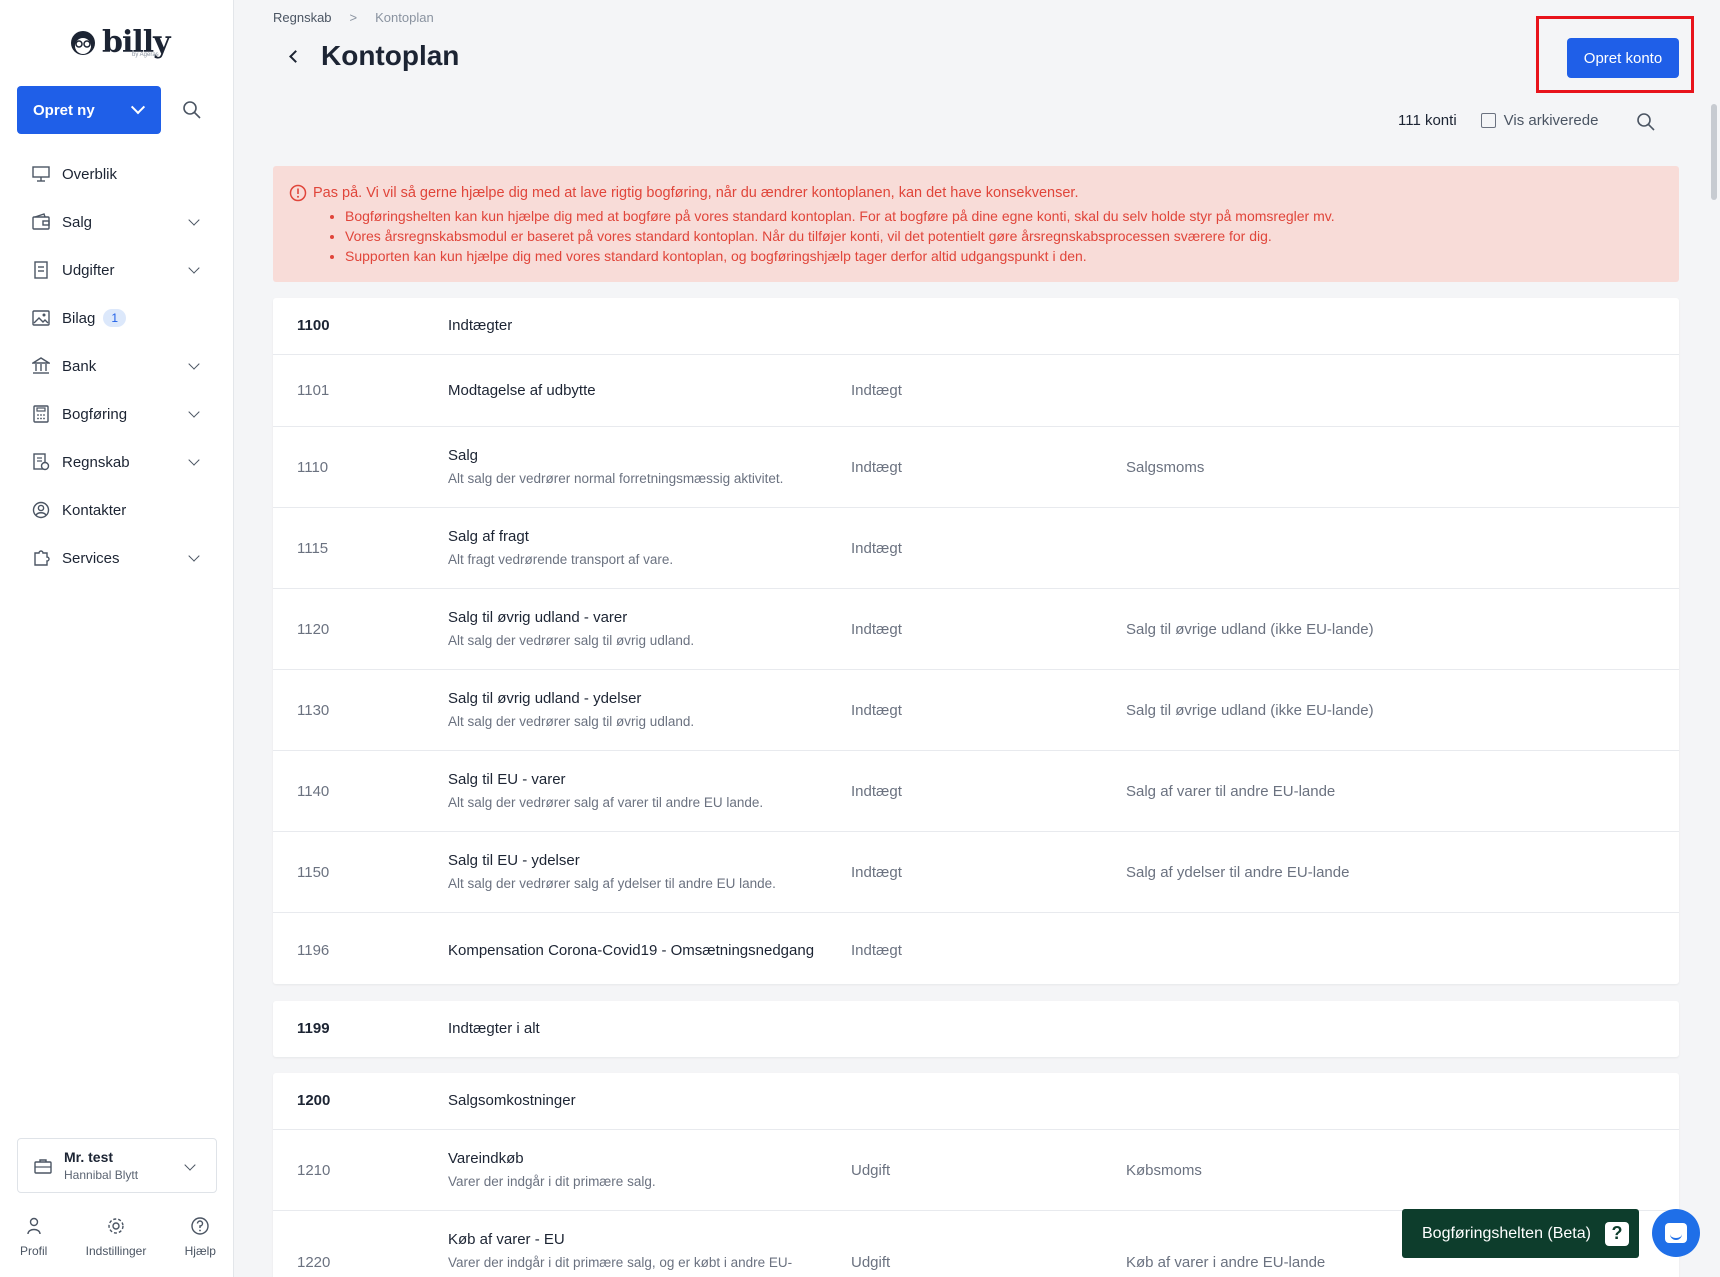 The image size is (1720, 1277). Describe the element at coordinates (976, 1101) in the screenshot. I see `group-header-row: 1200 Salgsomkostninger` at that location.